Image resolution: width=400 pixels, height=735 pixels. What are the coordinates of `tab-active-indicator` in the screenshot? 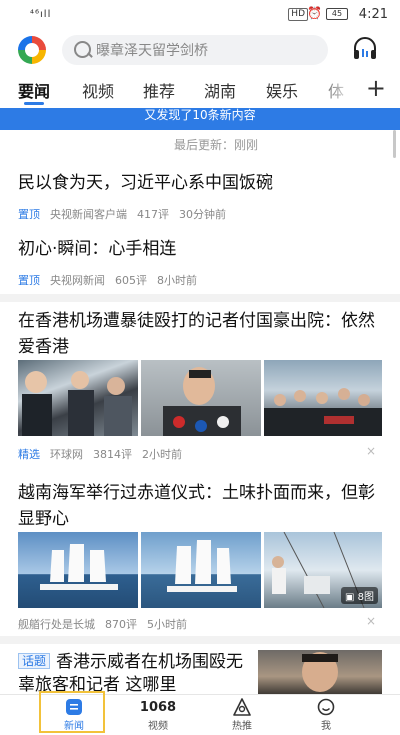 It's located at (34, 103).